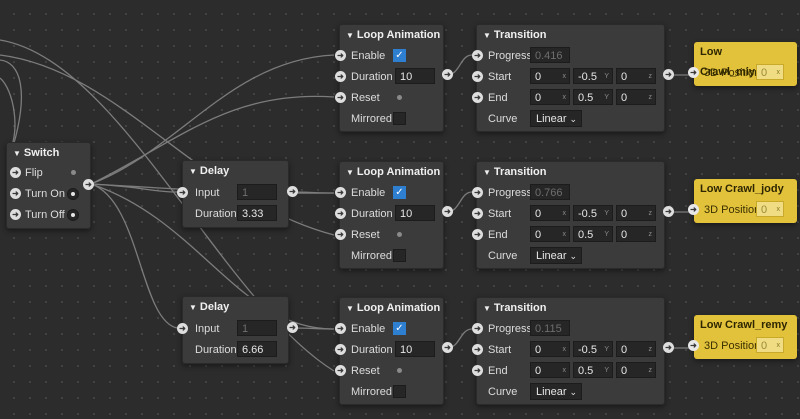  What do you see at coordinates (550, 328) in the screenshot?
I see `progress-field: 0.115` at bounding box center [550, 328].